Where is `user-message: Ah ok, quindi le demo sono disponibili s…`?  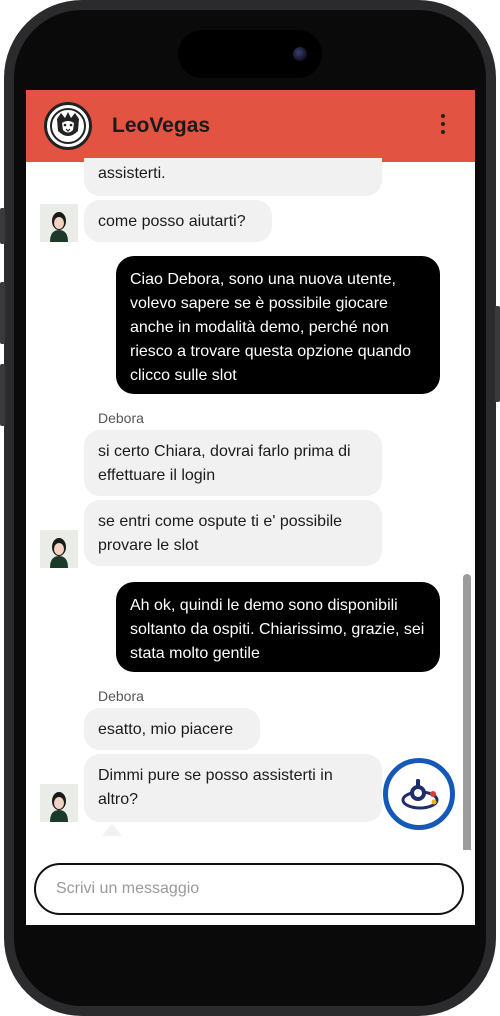 user-message: Ah ok, quindi le demo sono disponibili s… is located at coordinates (278, 627).